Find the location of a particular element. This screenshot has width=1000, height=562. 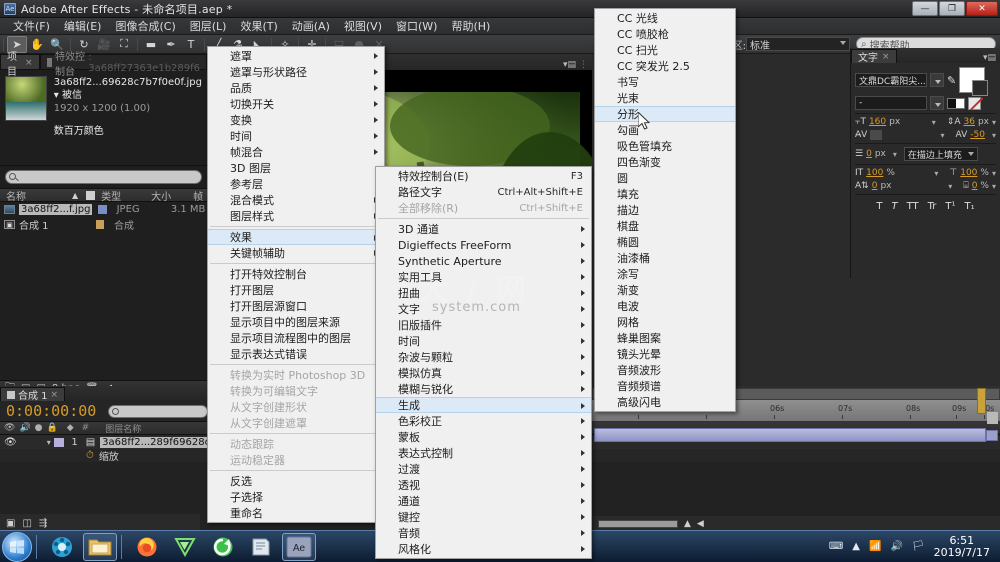

menu-item-obsolete: 旧版插件 is located at coordinates (483, 325).